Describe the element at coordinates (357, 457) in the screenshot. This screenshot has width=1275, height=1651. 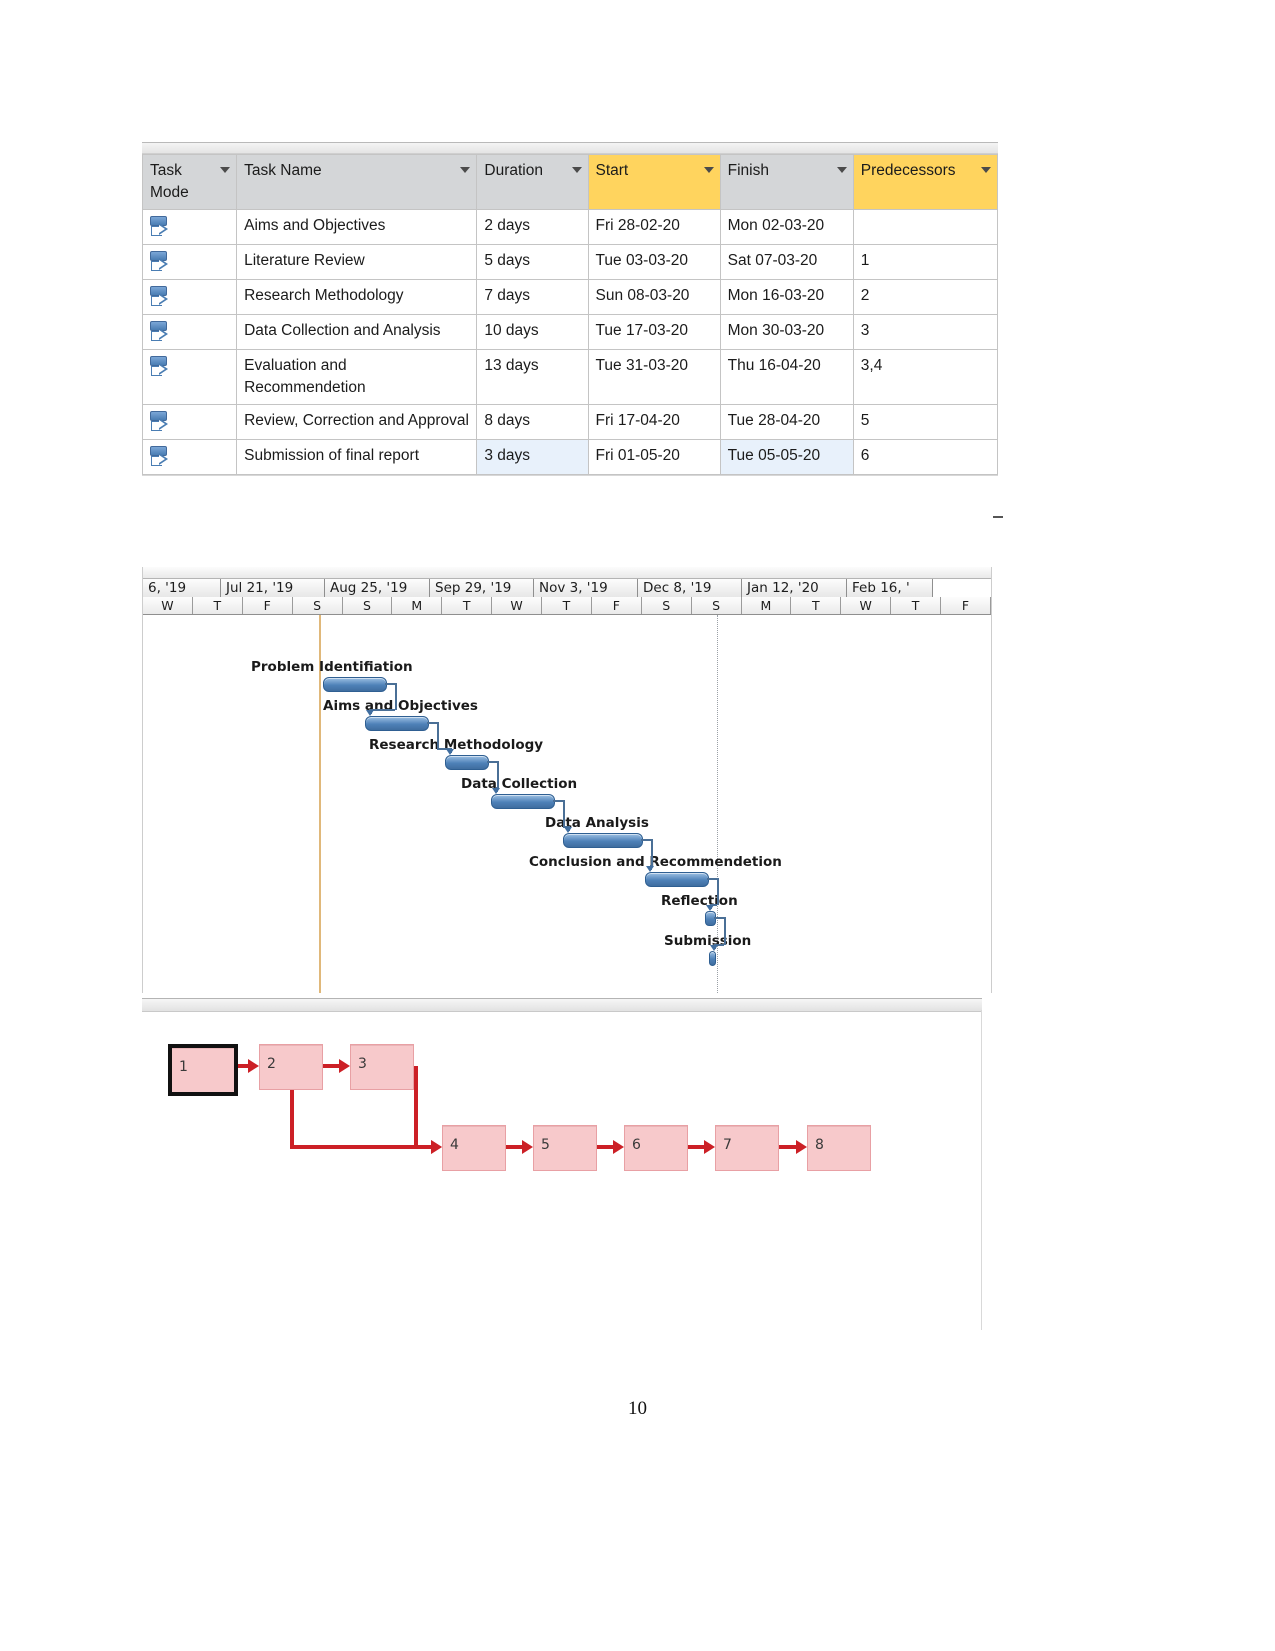
I see `task-name-cell: Submission of final report` at that location.